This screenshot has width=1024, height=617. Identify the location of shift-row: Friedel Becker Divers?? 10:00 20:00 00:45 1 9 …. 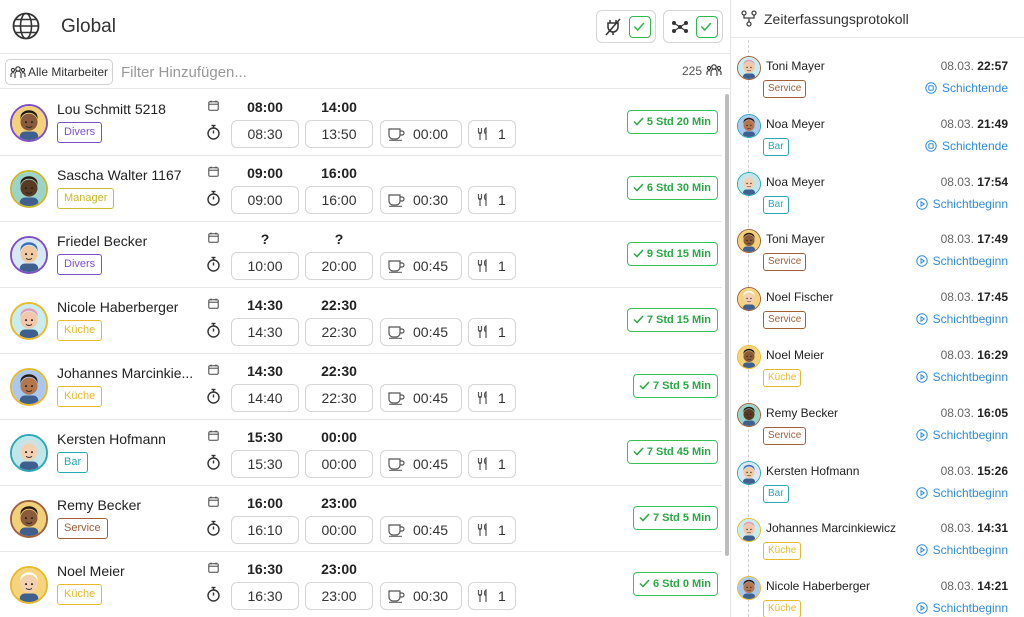
(361, 255).